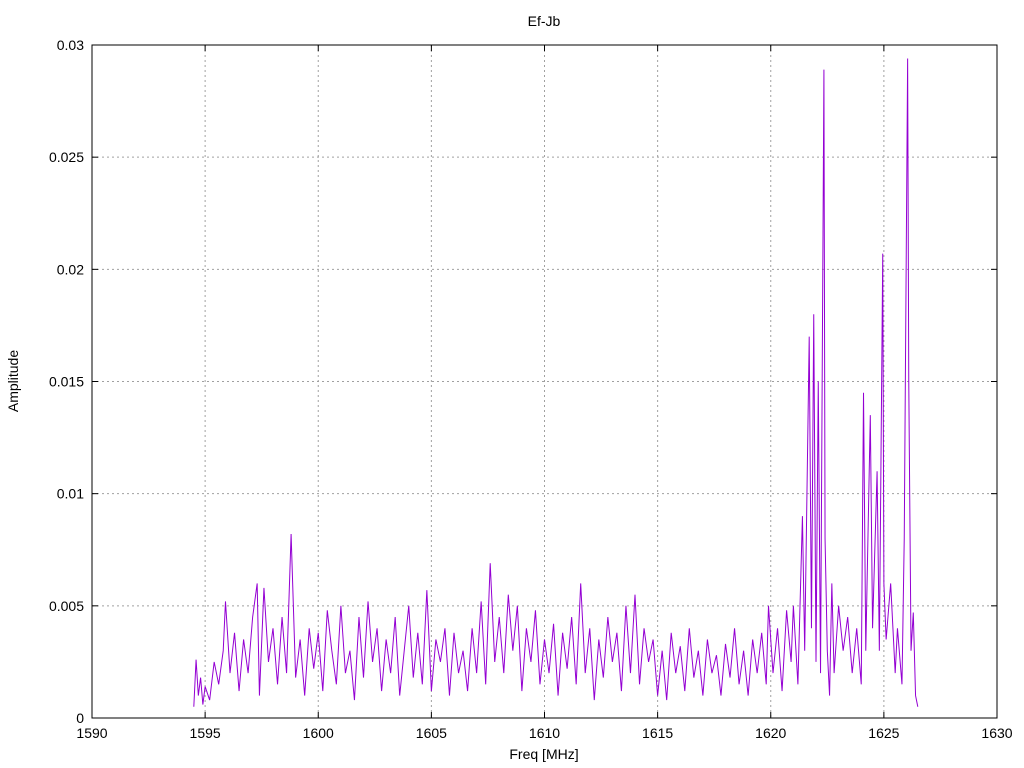 The width and height of the screenshot is (1024, 768). Describe the element at coordinates (544, 733) in the screenshot. I see `x-tick-label: 1610` at that location.